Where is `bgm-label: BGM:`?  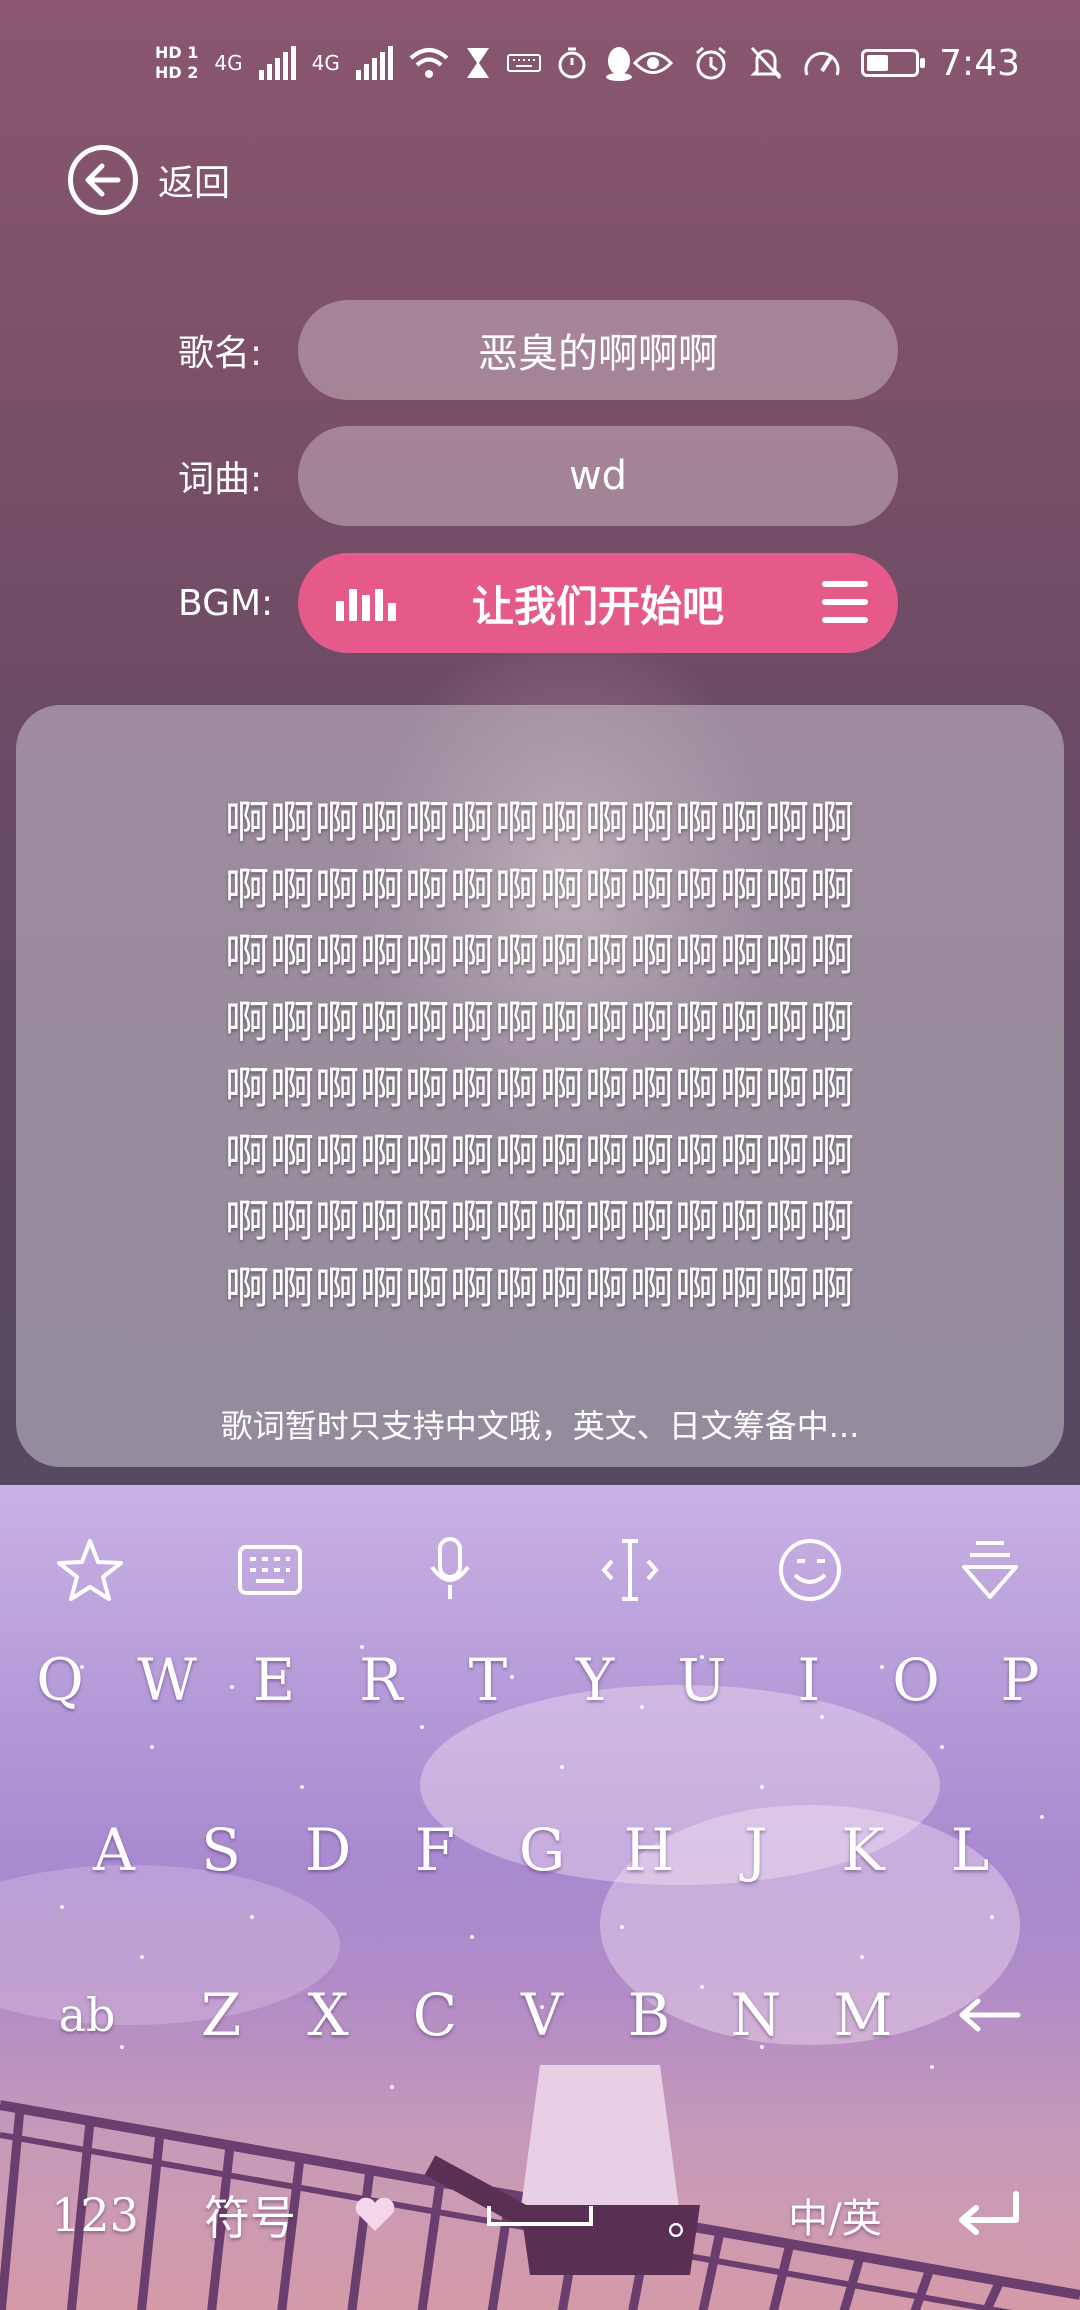 bgm-label: BGM: is located at coordinates (226, 603).